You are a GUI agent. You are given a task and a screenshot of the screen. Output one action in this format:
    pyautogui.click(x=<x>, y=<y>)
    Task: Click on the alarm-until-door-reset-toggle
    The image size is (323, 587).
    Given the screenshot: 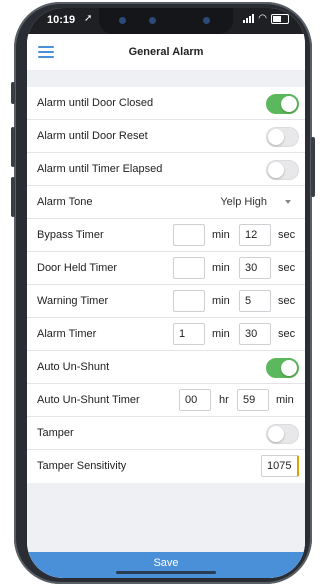 What is the action you would take?
    pyautogui.click(x=282, y=137)
    